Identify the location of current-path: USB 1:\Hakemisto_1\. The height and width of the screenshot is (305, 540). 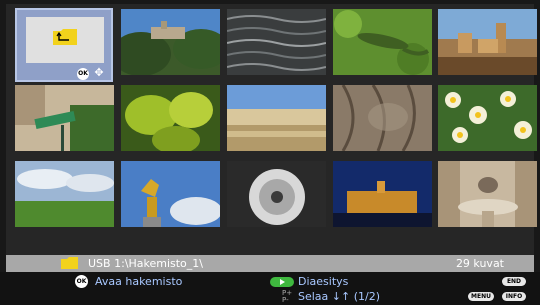
(145, 263).